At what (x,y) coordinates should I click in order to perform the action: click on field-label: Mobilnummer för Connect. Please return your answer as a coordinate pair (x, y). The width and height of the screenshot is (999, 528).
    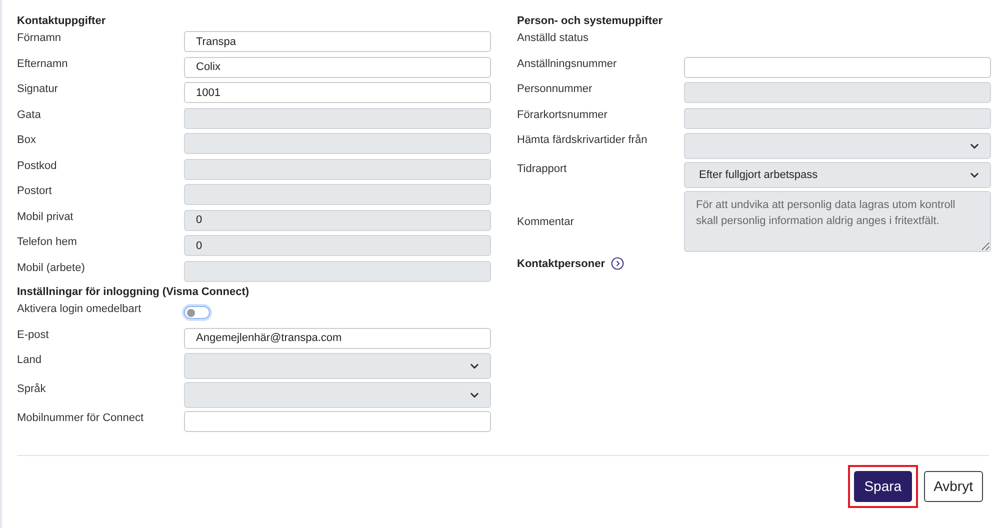
    Looking at the image, I should click on (81, 417).